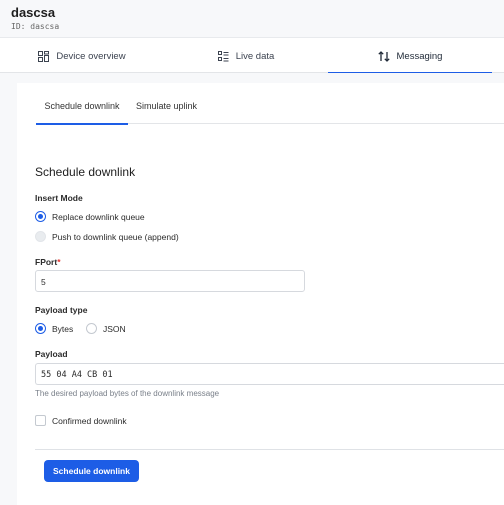  Describe the element at coordinates (98, 216) in the screenshot. I see `radio-label: Replace downlink queue` at that location.